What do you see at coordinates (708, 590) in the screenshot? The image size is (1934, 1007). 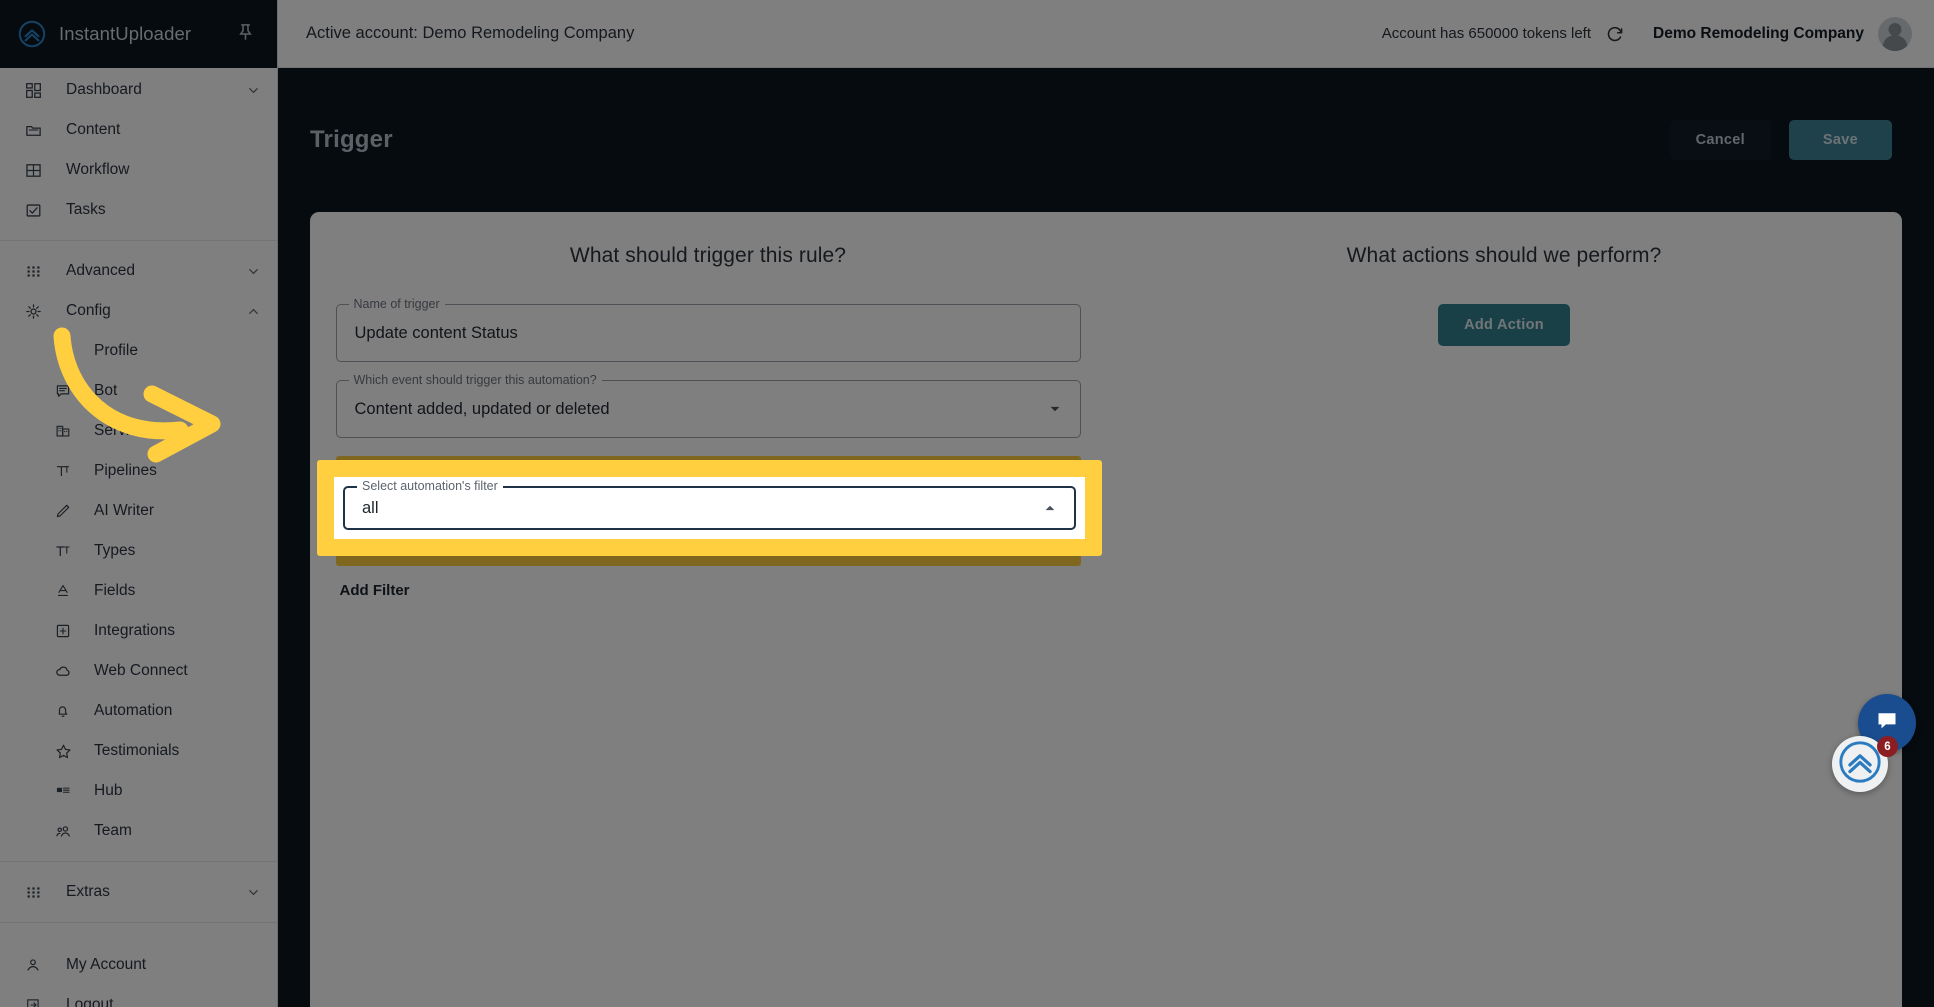 I see `add-filter-button: Add Filter` at bounding box center [708, 590].